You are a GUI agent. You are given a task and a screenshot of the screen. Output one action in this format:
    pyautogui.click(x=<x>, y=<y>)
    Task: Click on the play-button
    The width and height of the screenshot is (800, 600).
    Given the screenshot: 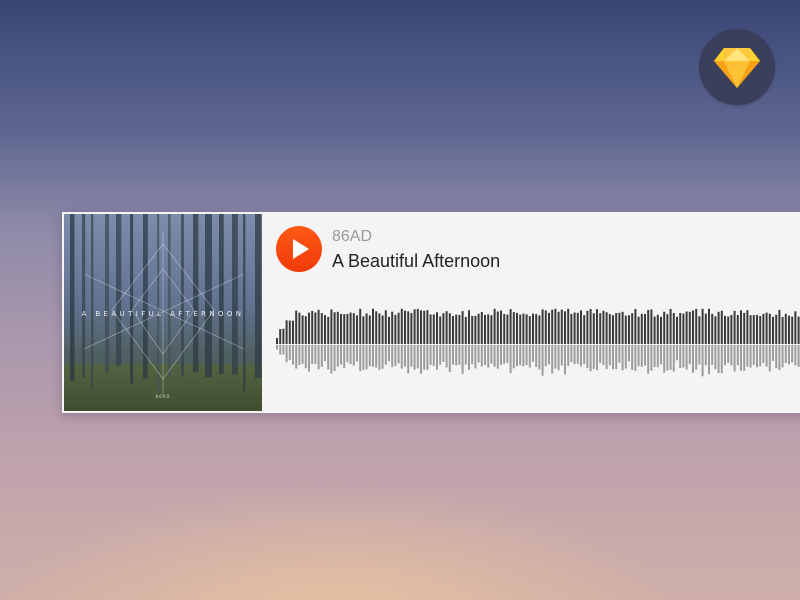 What is the action you would take?
    pyautogui.click(x=299, y=249)
    